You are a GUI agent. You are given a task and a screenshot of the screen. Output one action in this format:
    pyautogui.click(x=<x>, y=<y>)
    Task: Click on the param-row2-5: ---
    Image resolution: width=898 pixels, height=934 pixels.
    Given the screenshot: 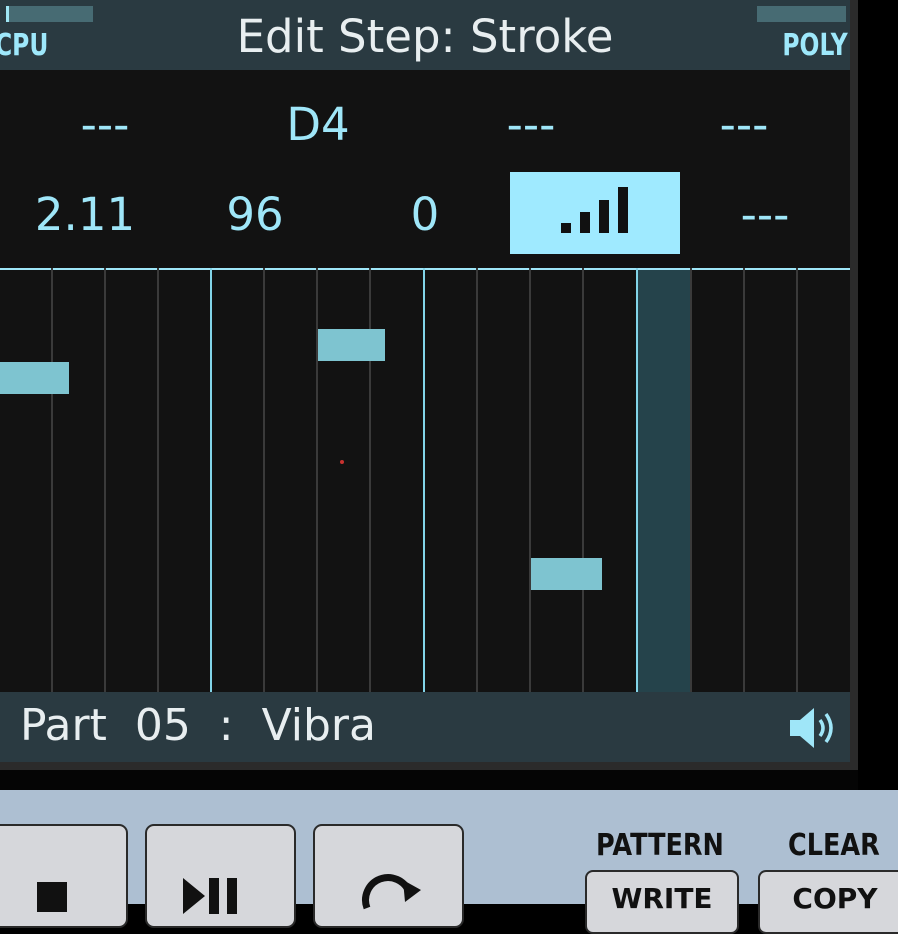 What is the action you would take?
    pyautogui.click(x=765, y=214)
    